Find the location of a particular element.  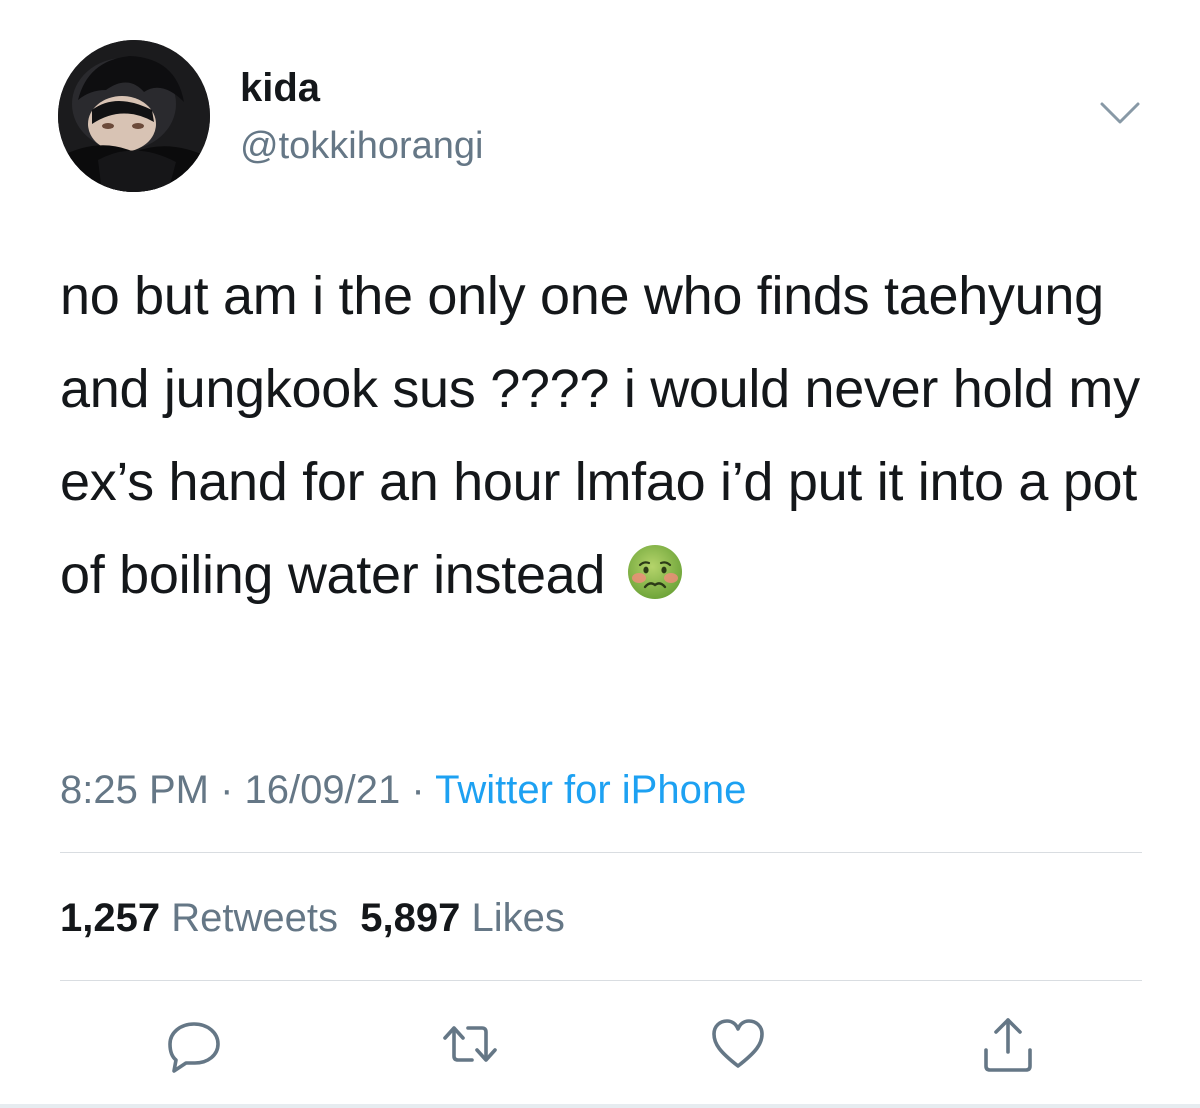

tweet-stats: 1,257 Retweets 5,897 Likes is located at coordinates (312, 918).